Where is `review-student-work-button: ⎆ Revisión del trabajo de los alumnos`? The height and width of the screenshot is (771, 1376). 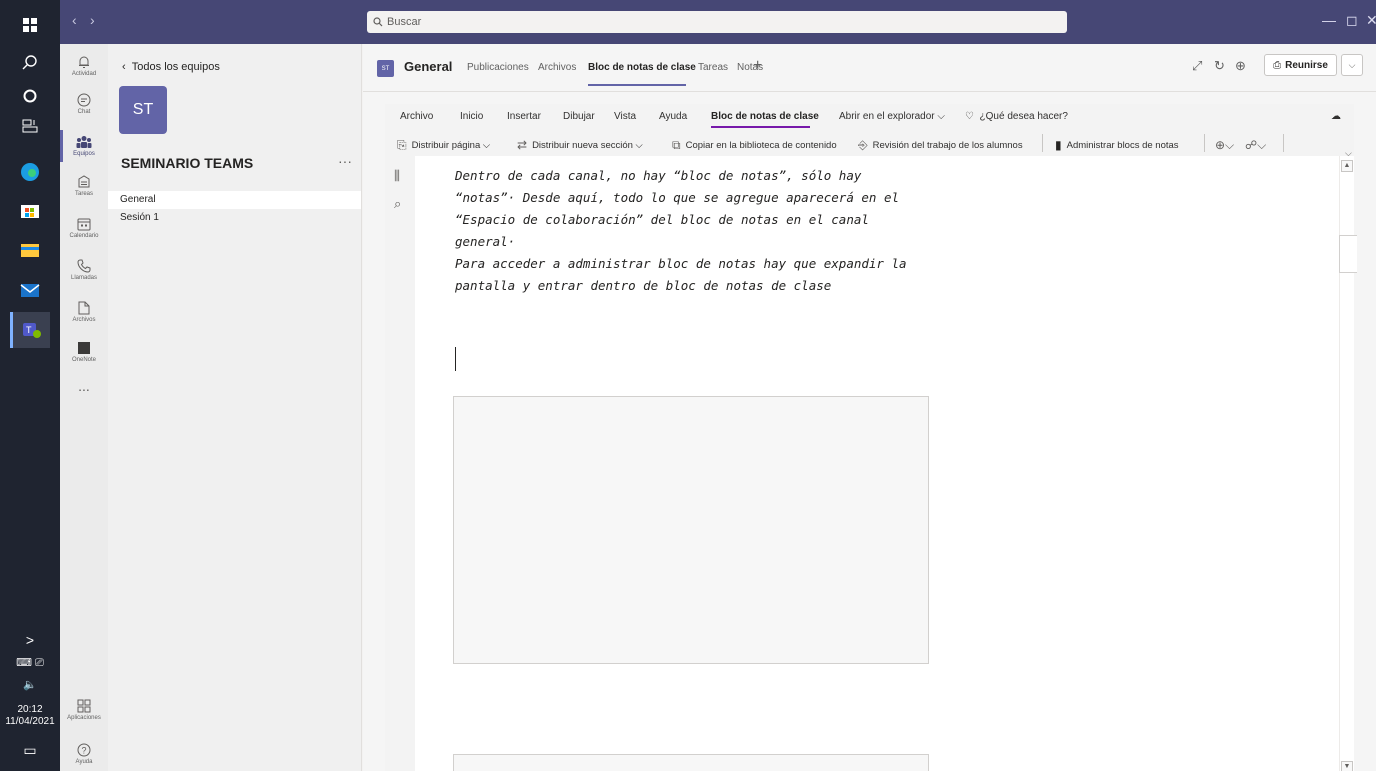
review-student-work-button: ⎆ Revisión del trabajo de los alumnos is located at coordinates (940, 145).